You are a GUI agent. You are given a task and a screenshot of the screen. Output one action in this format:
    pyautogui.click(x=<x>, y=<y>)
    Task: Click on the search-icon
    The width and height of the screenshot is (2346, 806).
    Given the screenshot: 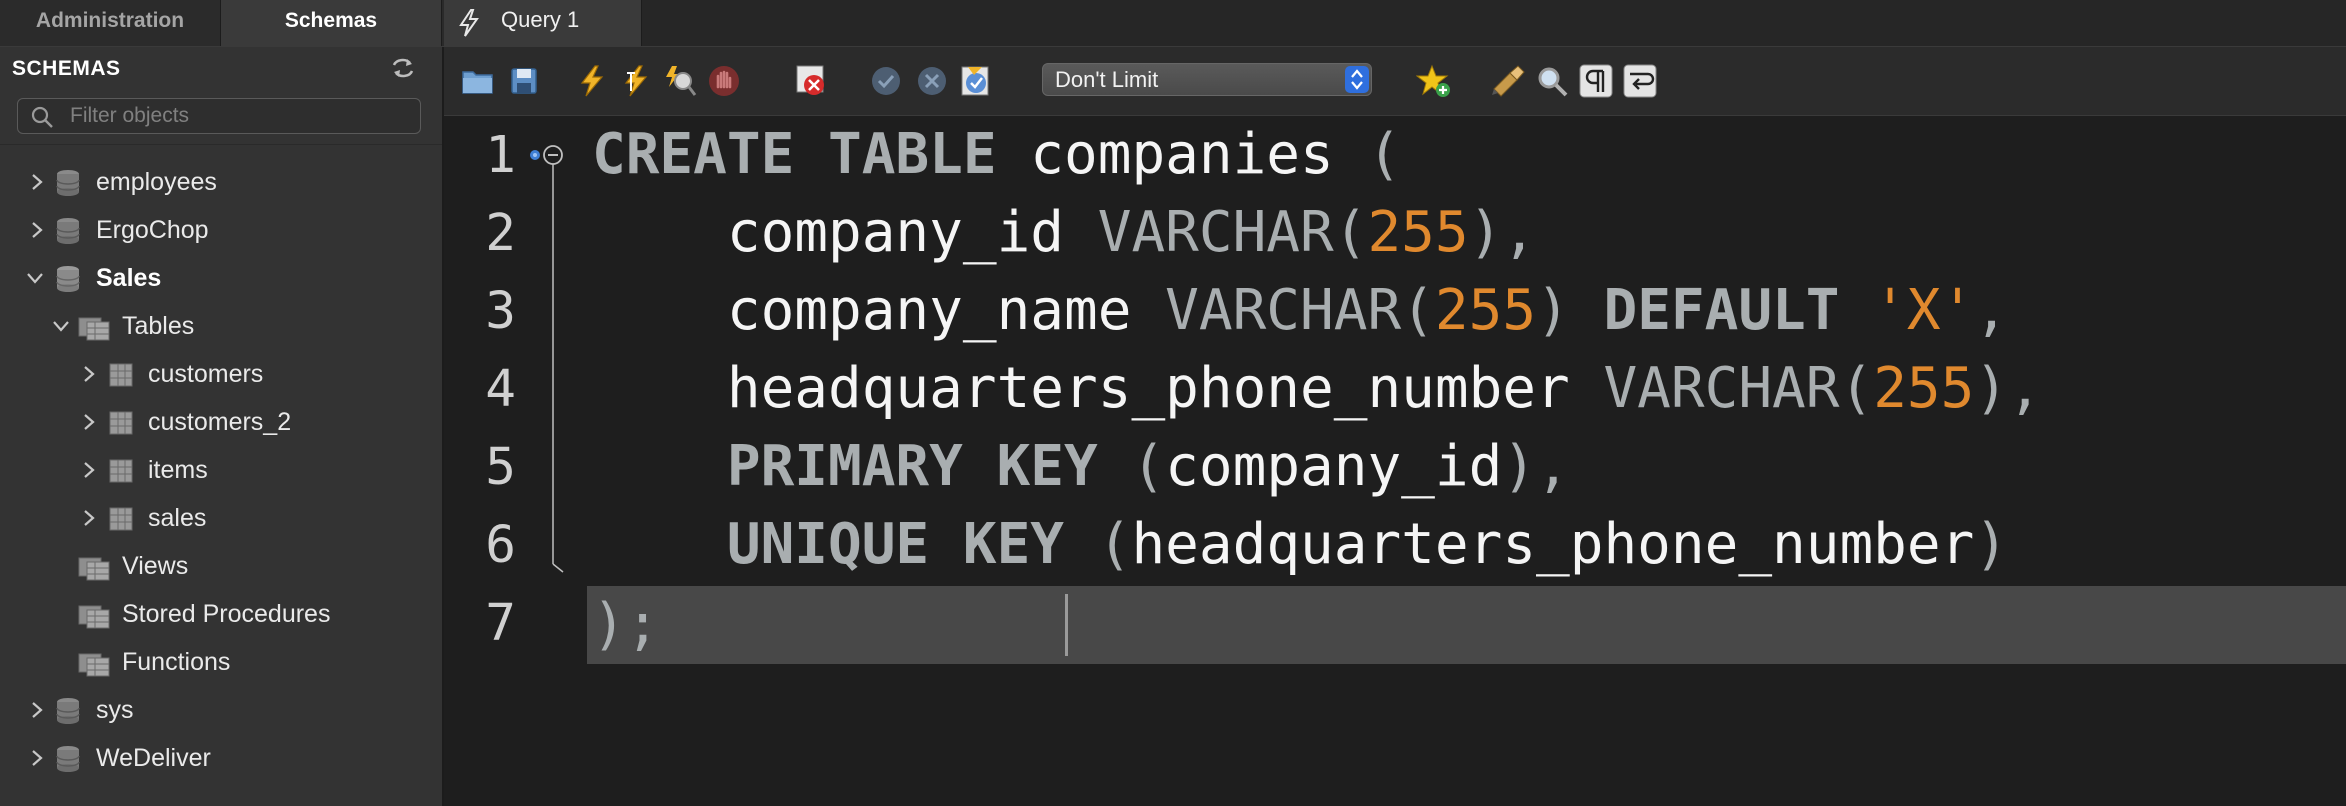 What is the action you would take?
    pyautogui.click(x=42, y=117)
    